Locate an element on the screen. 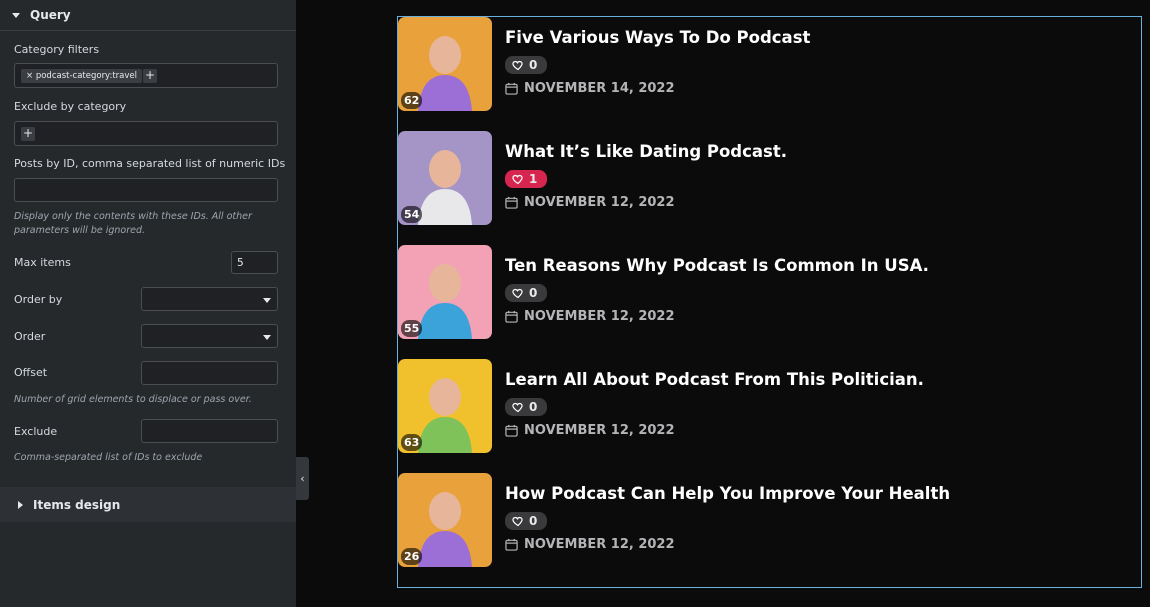  add-exclude-category-button: + is located at coordinates (28, 134).